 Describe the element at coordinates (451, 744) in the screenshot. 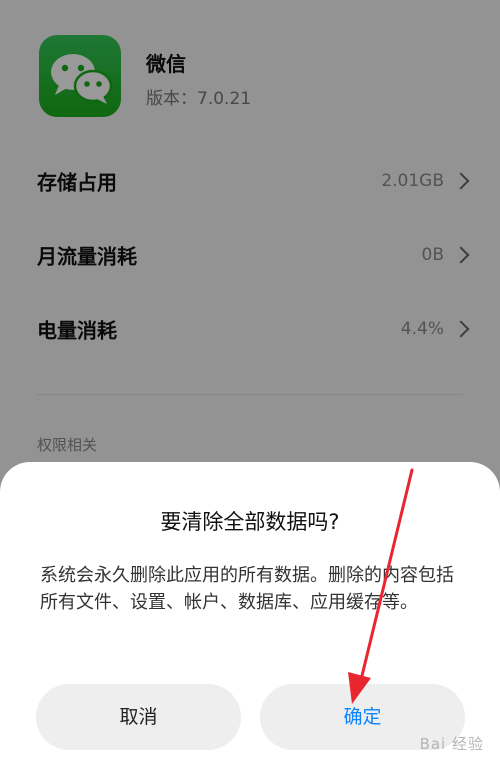

I see `watermark: Bai 经验` at that location.